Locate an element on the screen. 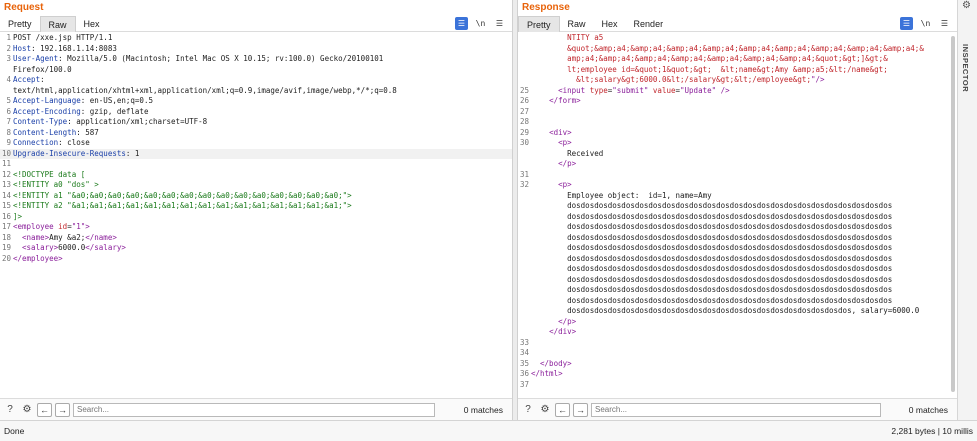 The image size is (977, 441). request-search-input is located at coordinates (254, 409).